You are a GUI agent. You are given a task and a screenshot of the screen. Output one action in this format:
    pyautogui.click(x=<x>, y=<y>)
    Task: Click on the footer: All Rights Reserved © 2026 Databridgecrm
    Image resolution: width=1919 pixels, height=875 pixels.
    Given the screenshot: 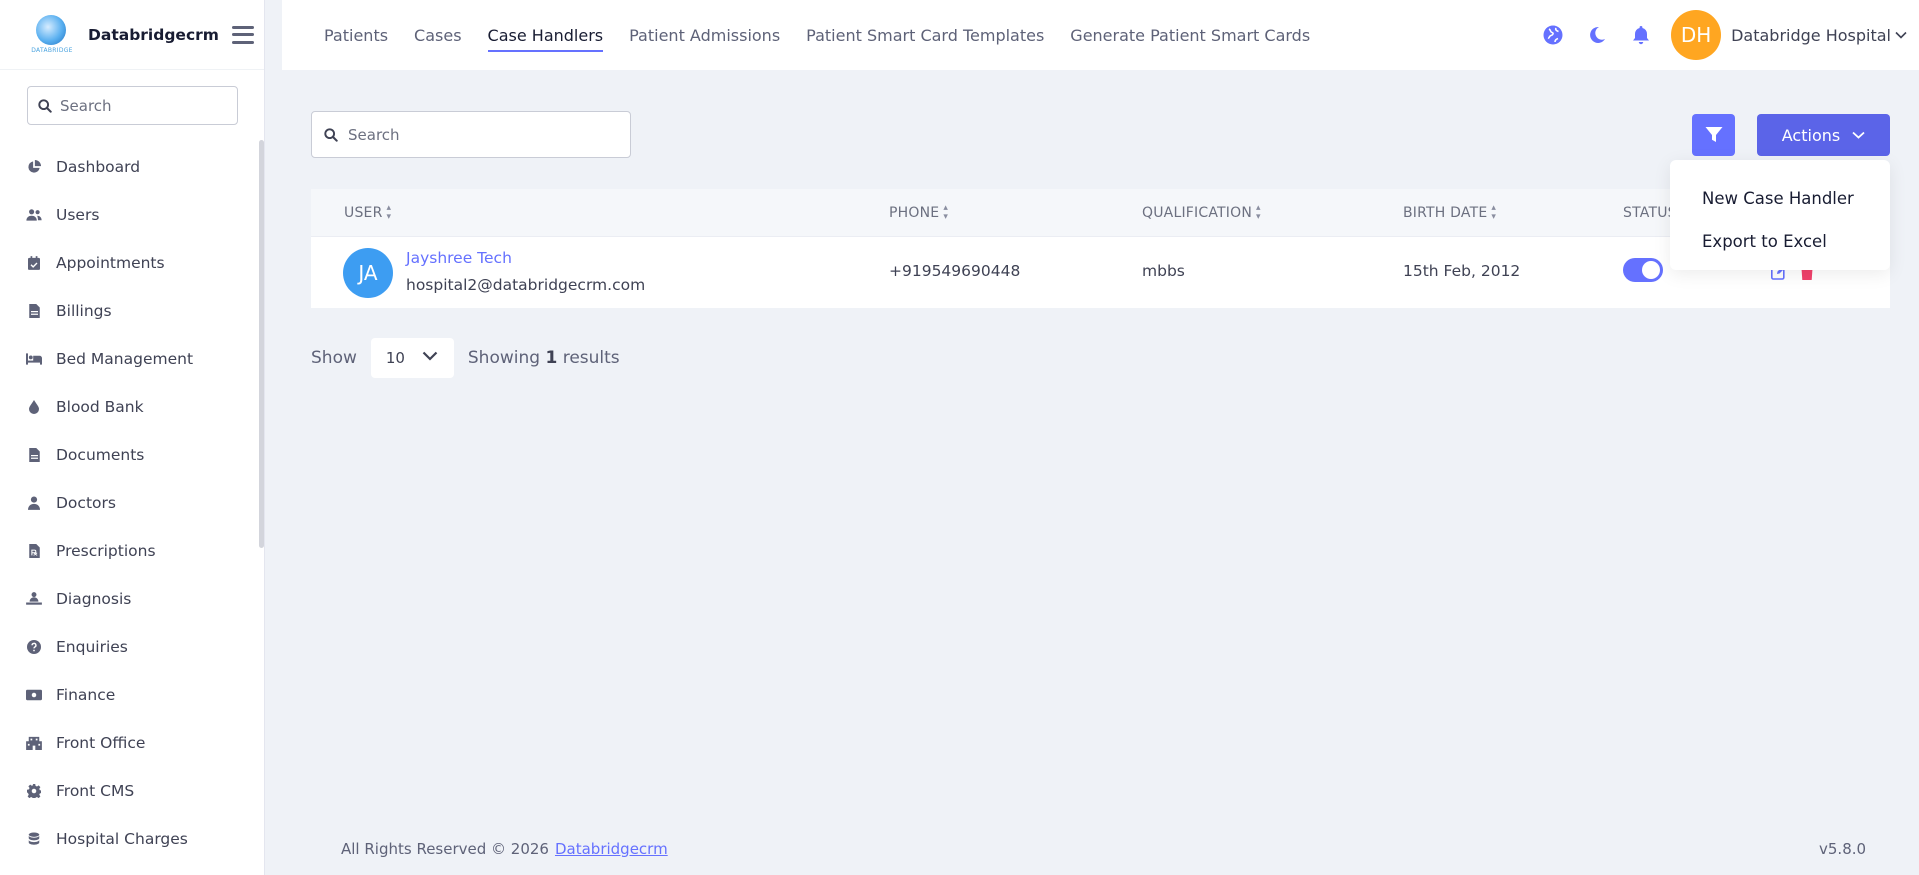 What is the action you would take?
    pyautogui.click(x=504, y=849)
    